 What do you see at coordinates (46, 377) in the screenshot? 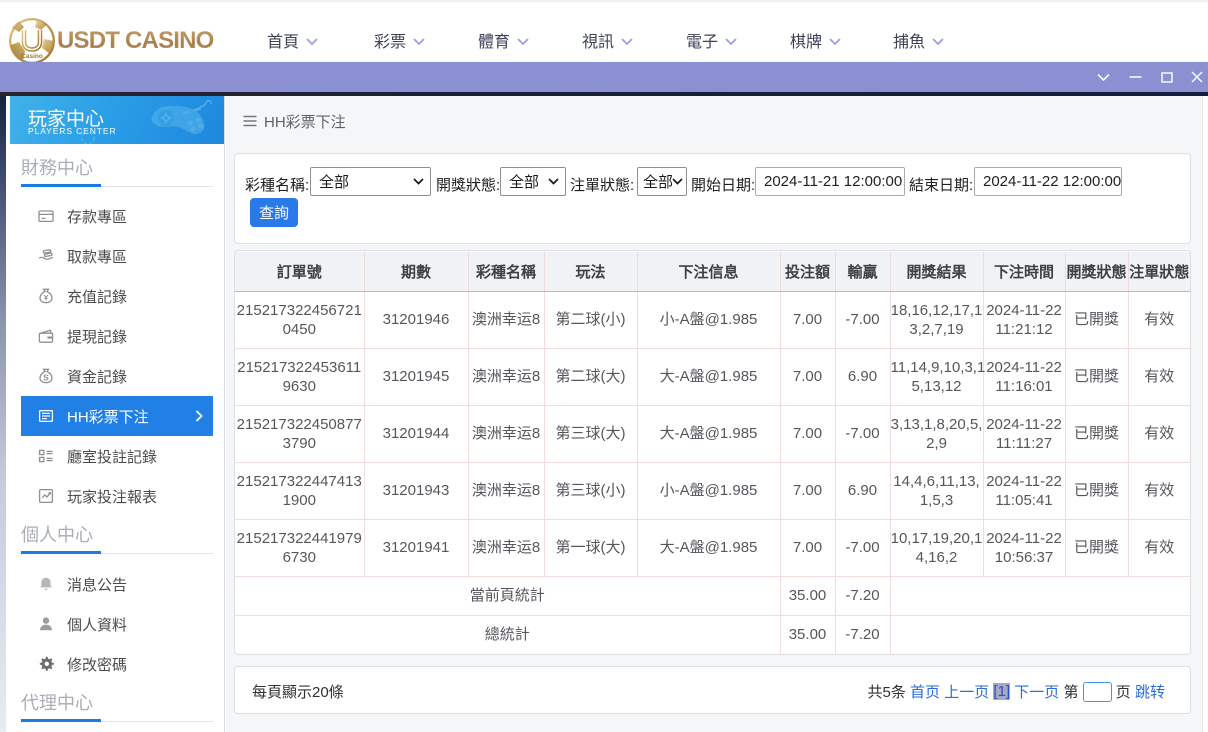
I see `svg-text: S` at bounding box center [46, 377].